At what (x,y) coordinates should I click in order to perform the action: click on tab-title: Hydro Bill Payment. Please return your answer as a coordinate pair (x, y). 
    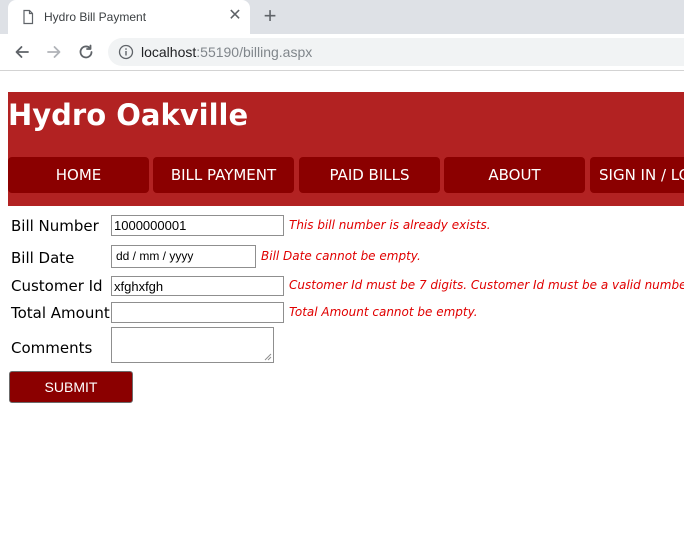
    Looking at the image, I should click on (95, 17).